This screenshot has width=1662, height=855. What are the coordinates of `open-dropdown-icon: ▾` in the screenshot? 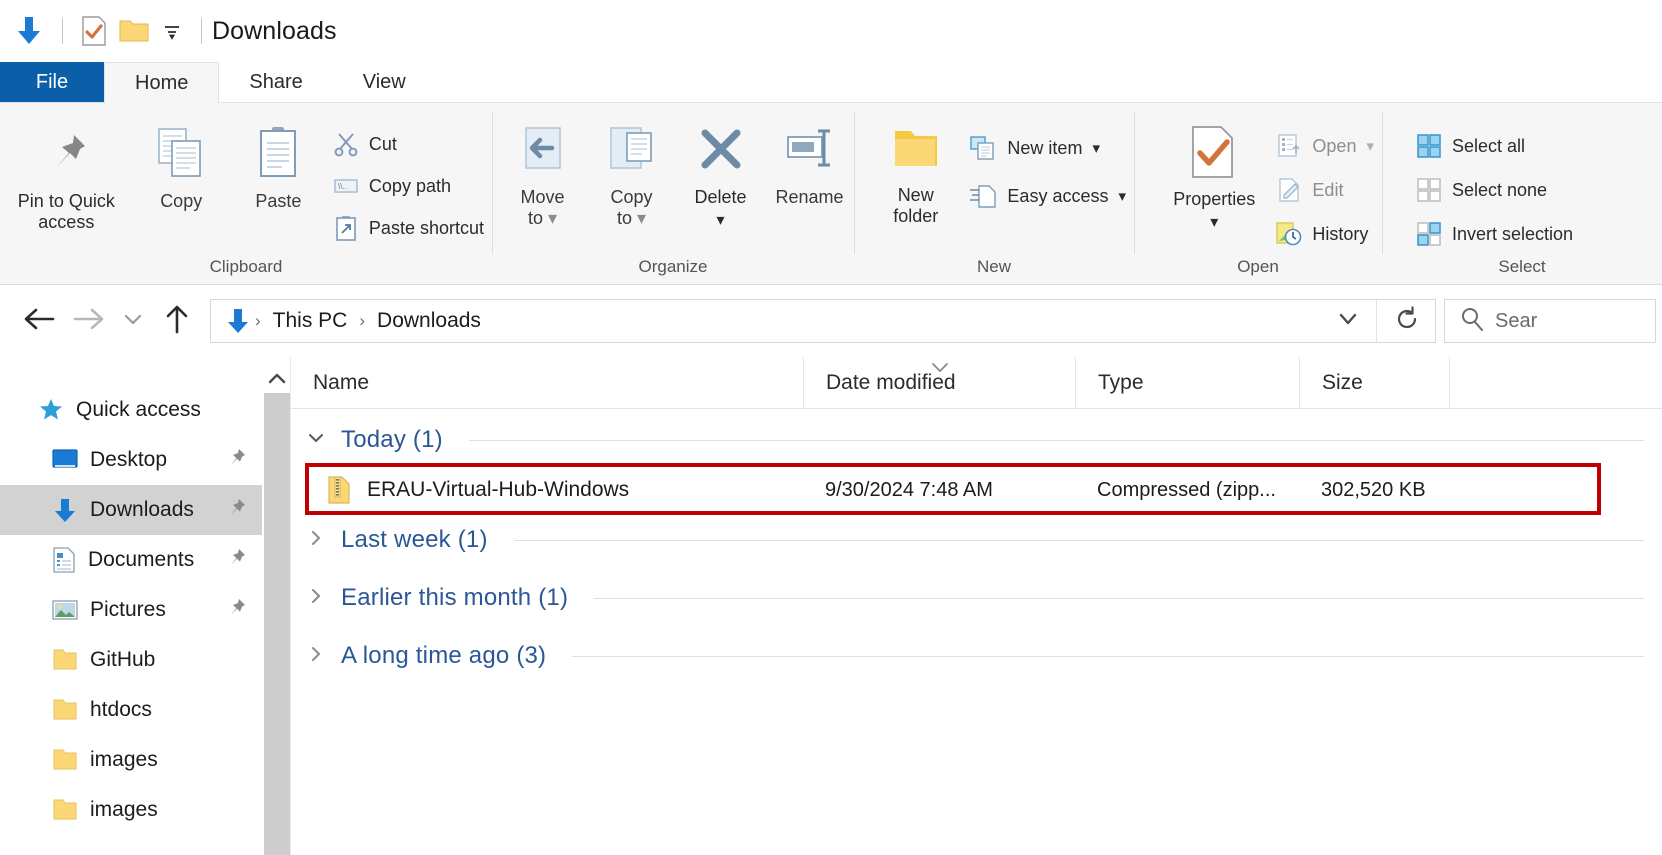 It's located at (1370, 146).